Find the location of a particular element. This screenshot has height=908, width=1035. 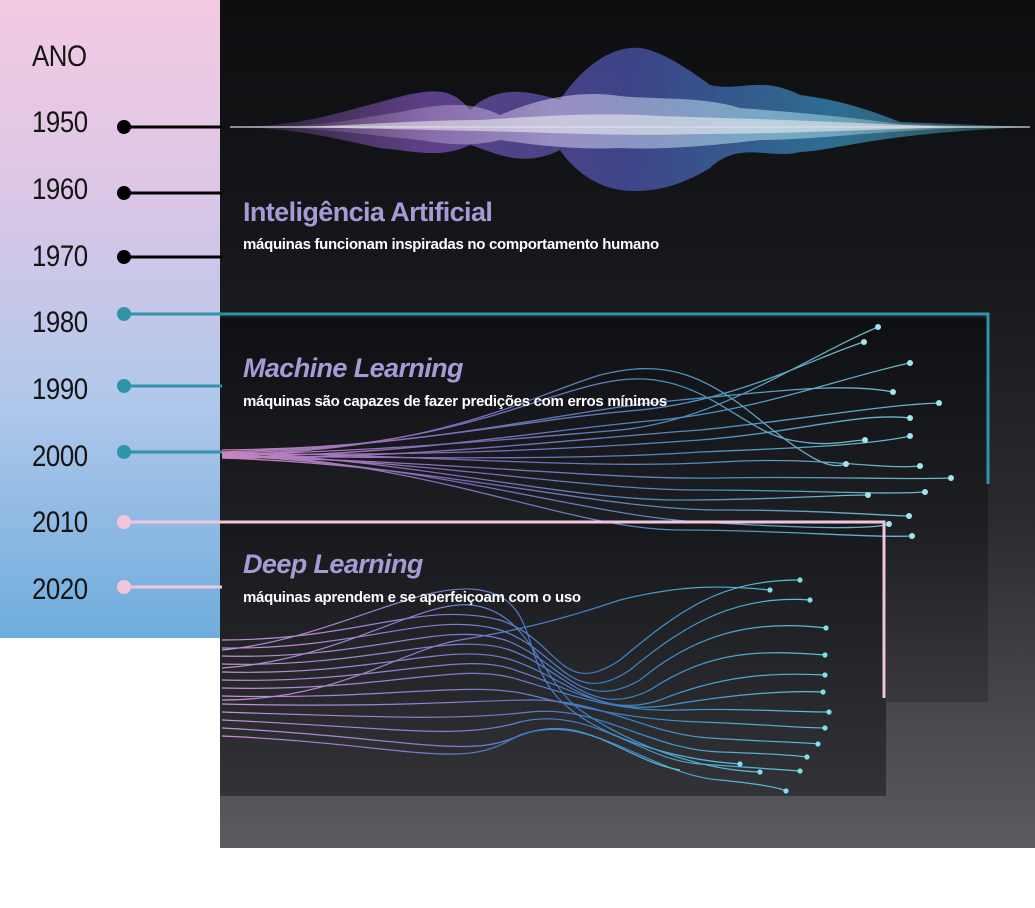

ai-connectors is located at coordinates (169, 192).